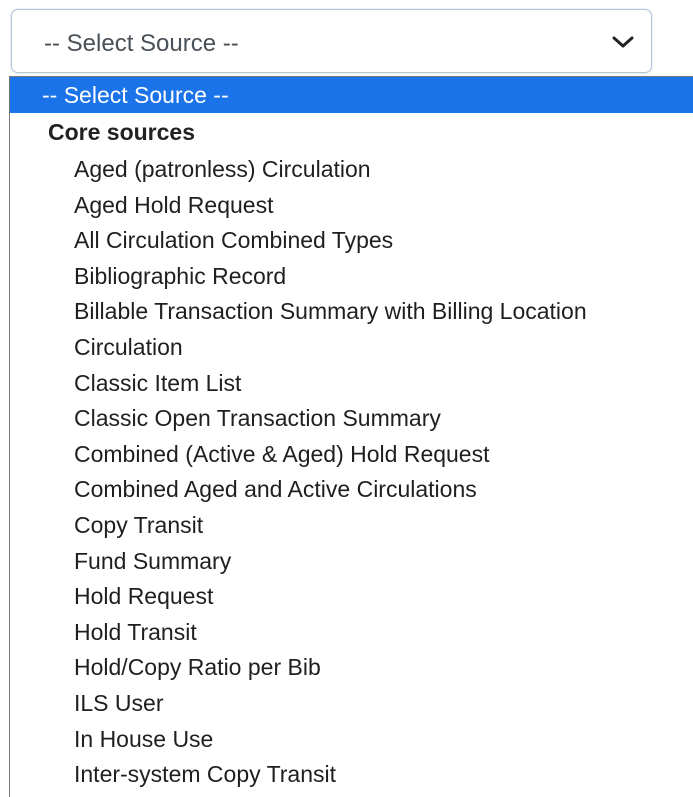 Image resolution: width=693 pixels, height=797 pixels. Describe the element at coordinates (122, 132) in the screenshot. I see `optgroup-label: Core sources` at that location.